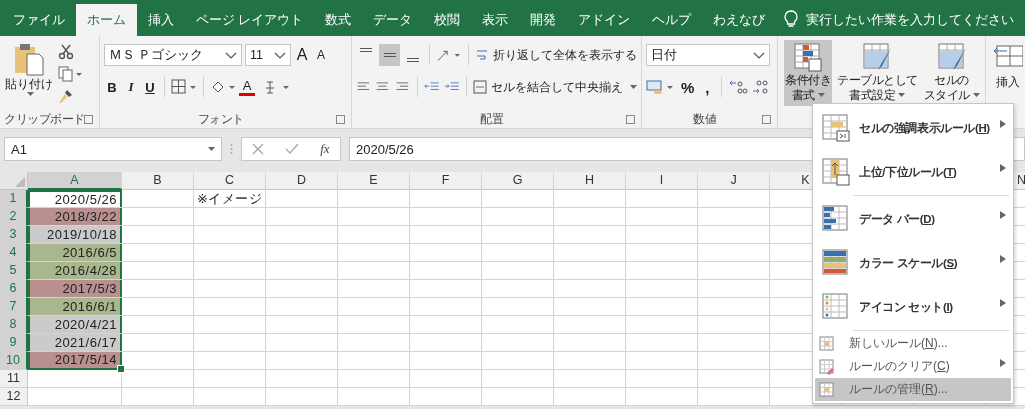  I want to click on ribbon-tab: わえなび, so click(739, 20).